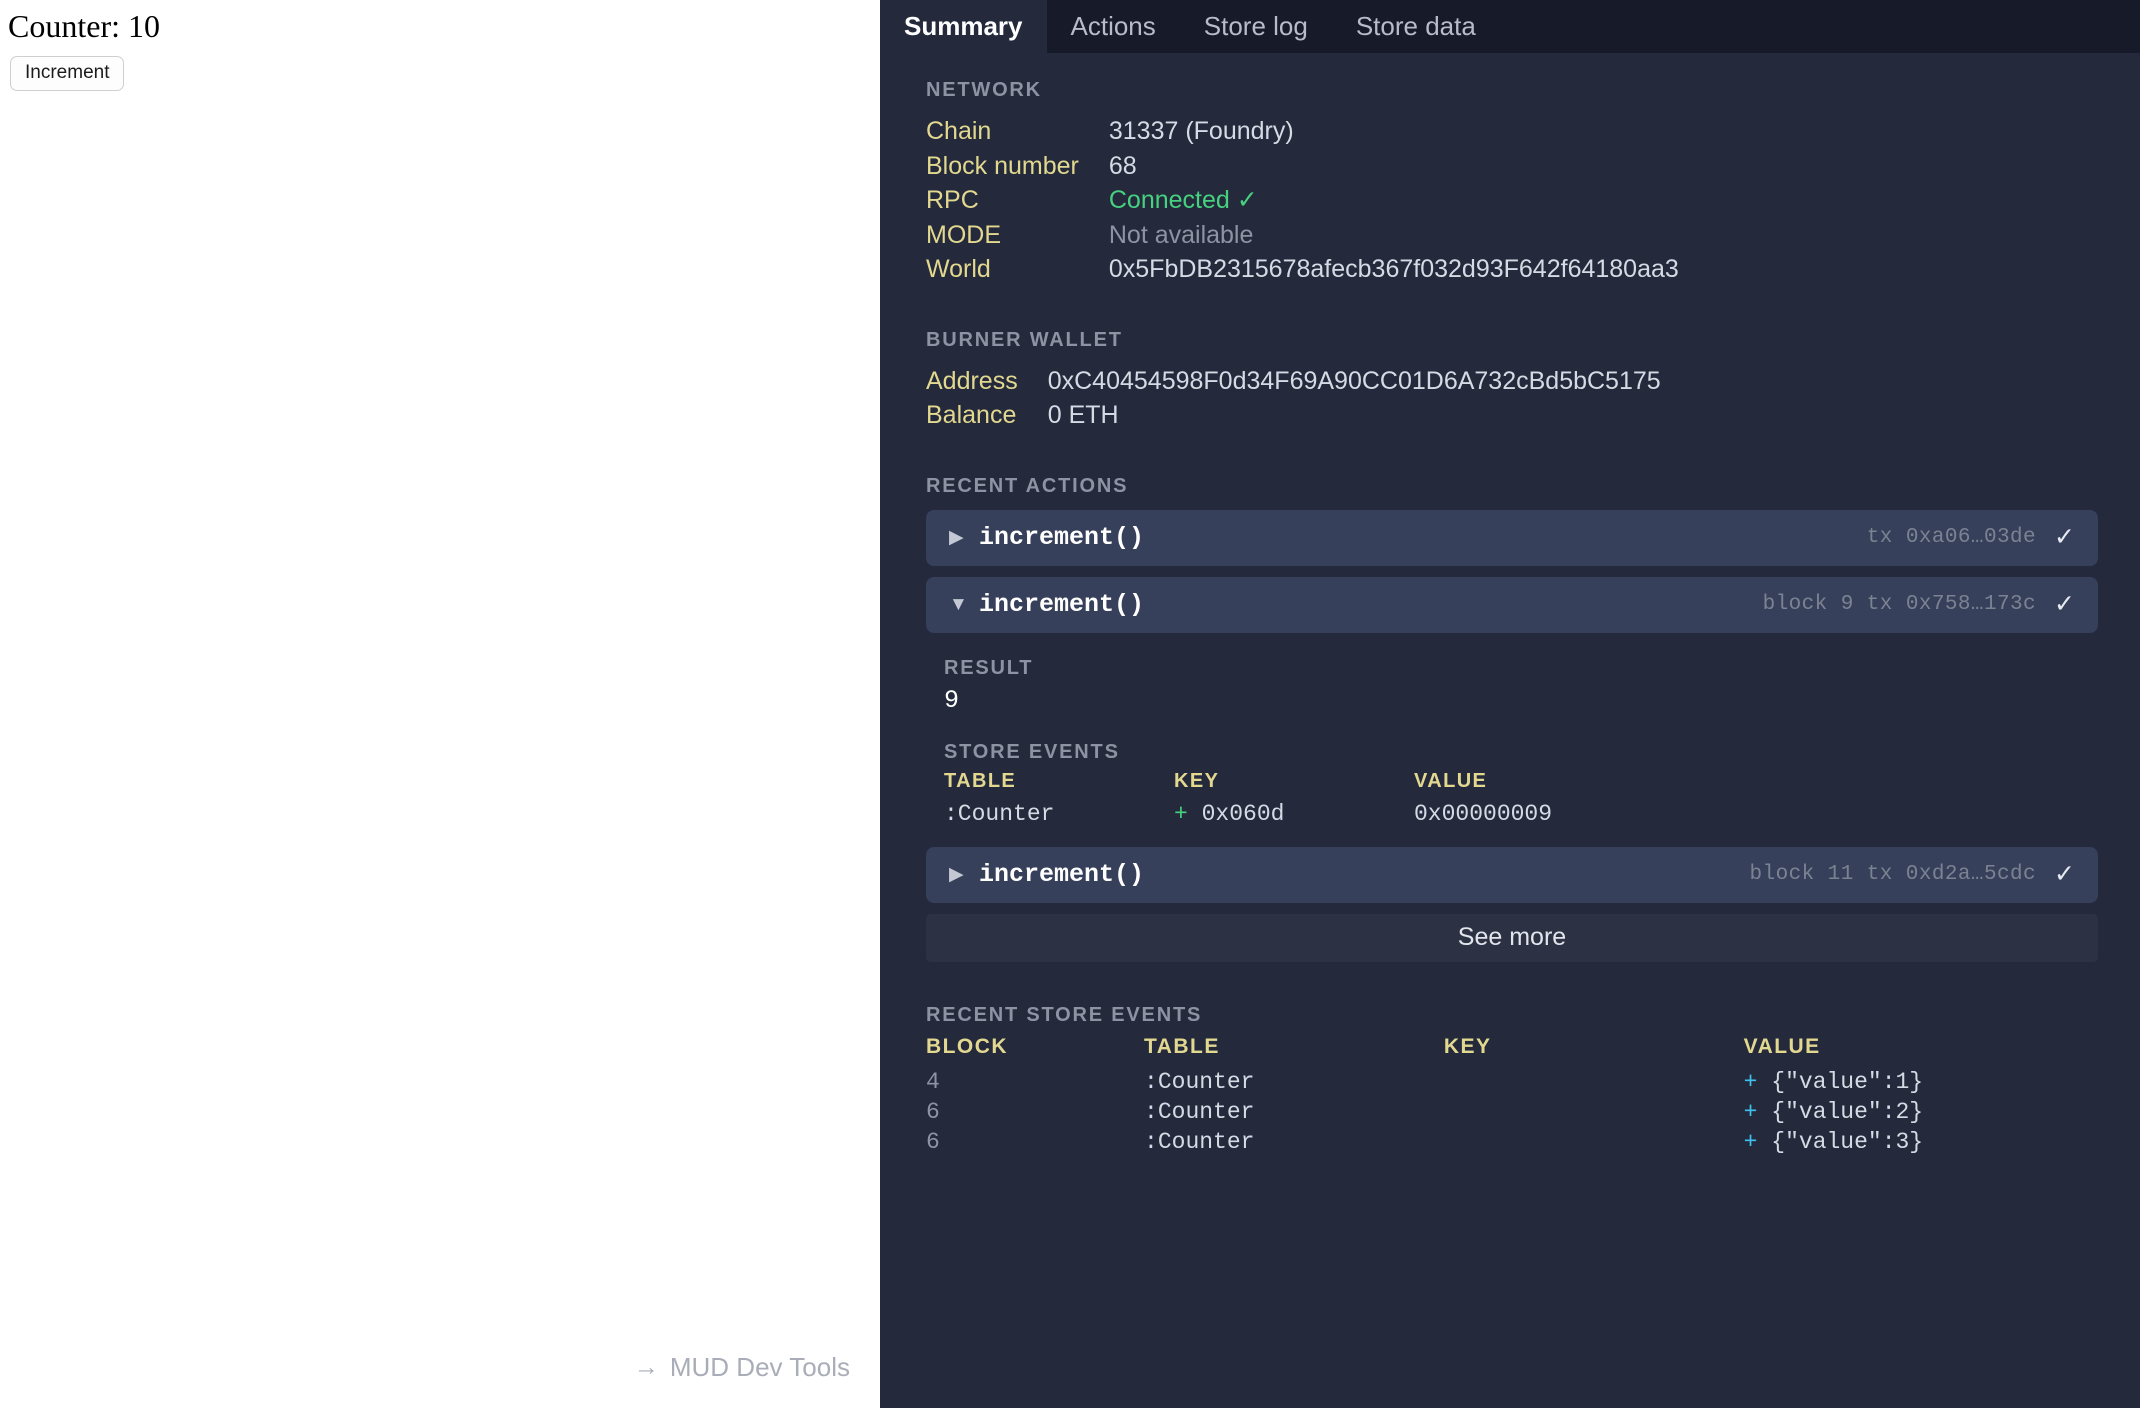 Image resolution: width=2140 pixels, height=1408 pixels. What do you see at coordinates (1782, 1046) in the screenshot?
I see `rse-column-header: VALUE` at bounding box center [1782, 1046].